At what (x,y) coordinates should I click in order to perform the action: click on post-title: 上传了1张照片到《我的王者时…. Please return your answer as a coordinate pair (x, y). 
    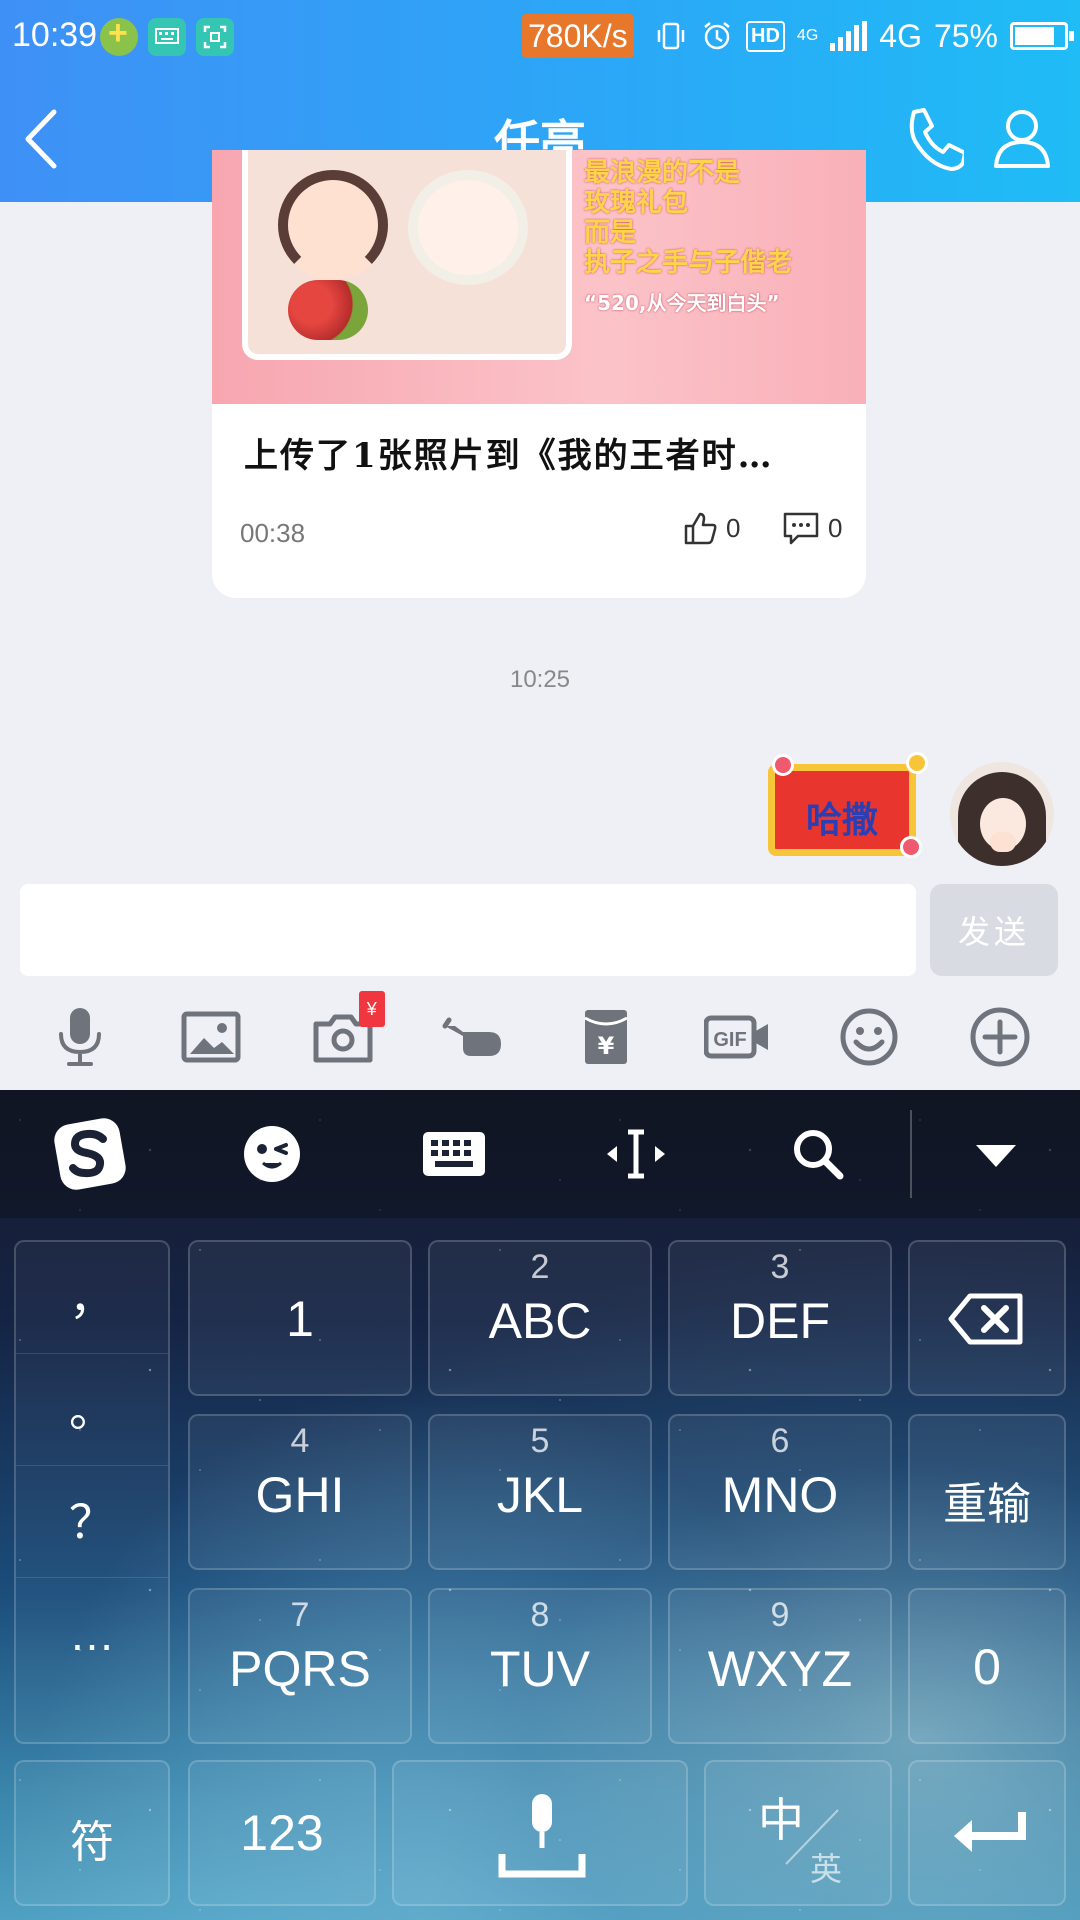
    Looking at the image, I should click on (509, 456).